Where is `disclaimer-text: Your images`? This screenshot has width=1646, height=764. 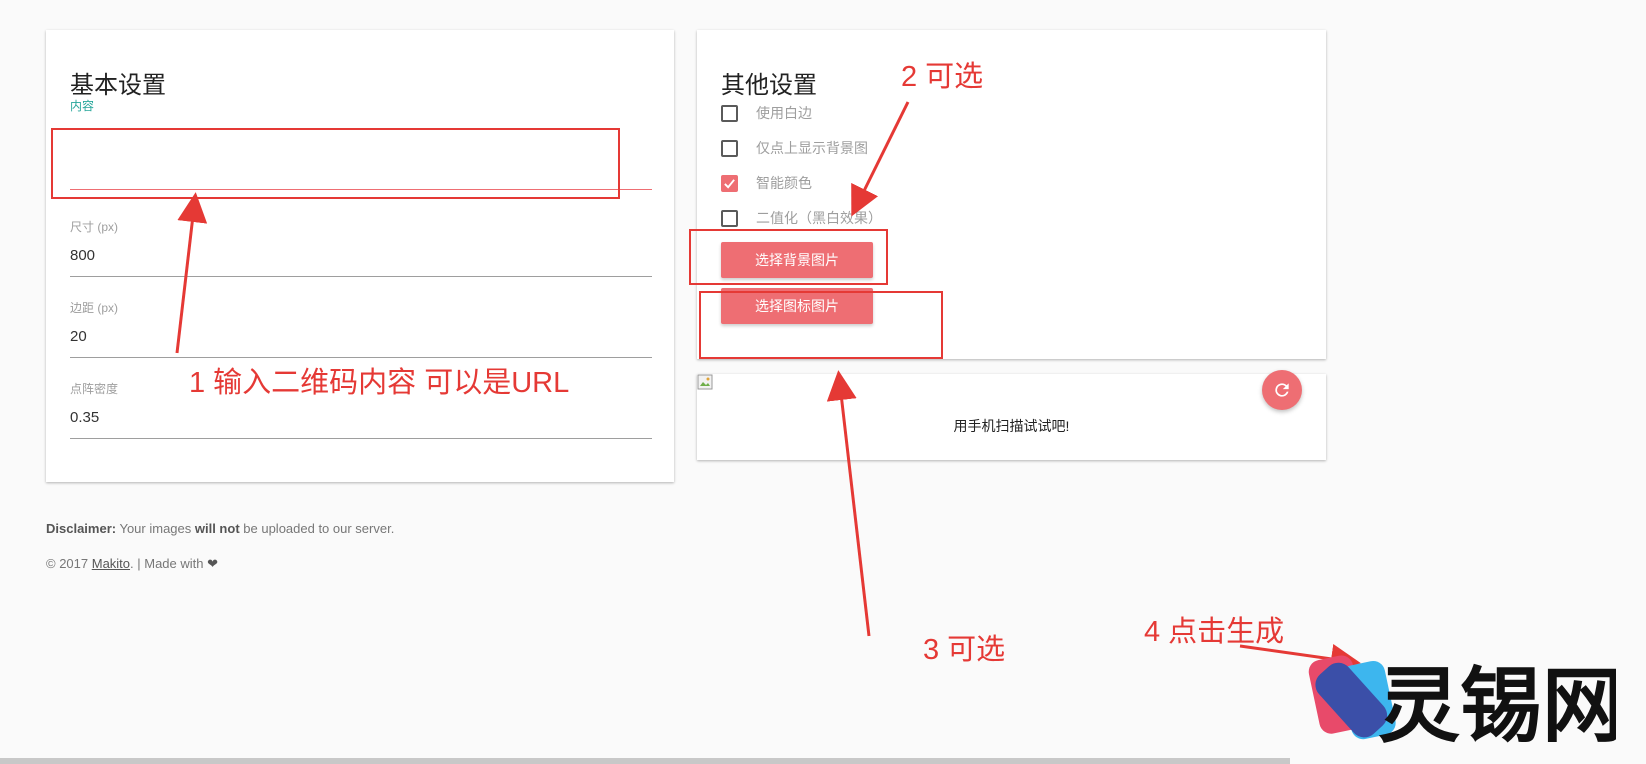
disclaimer-text: Your images is located at coordinates (155, 528).